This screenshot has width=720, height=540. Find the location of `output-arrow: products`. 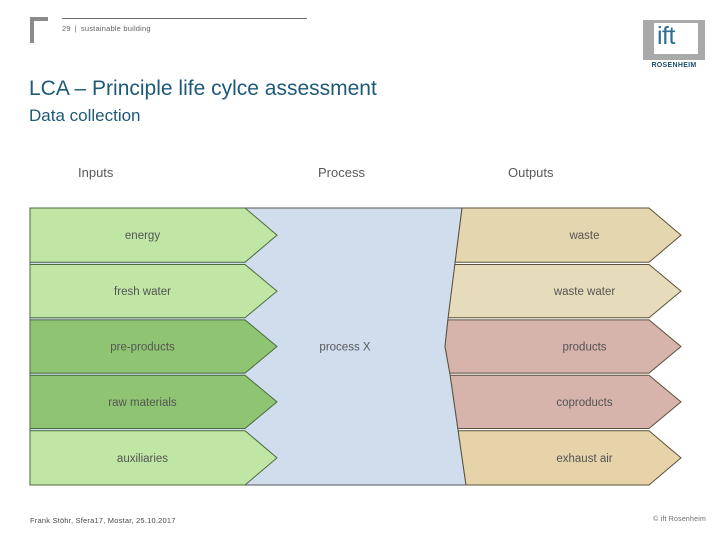

output-arrow: products is located at coordinates (563, 346).